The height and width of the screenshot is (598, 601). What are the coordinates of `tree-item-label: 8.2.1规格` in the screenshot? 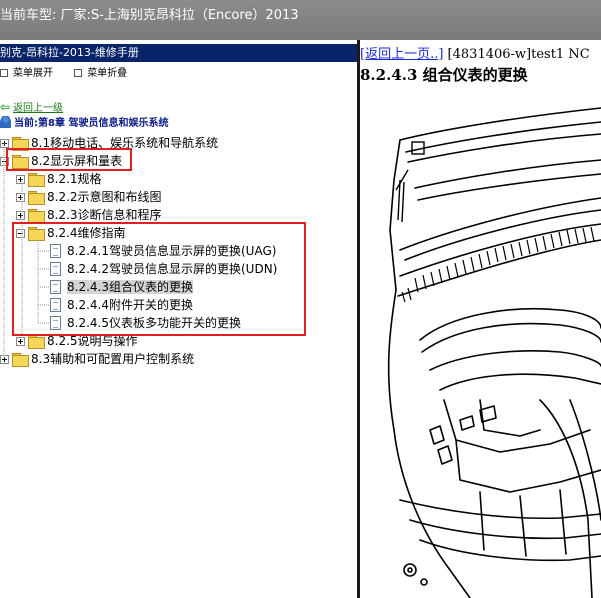 It's located at (74, 179).